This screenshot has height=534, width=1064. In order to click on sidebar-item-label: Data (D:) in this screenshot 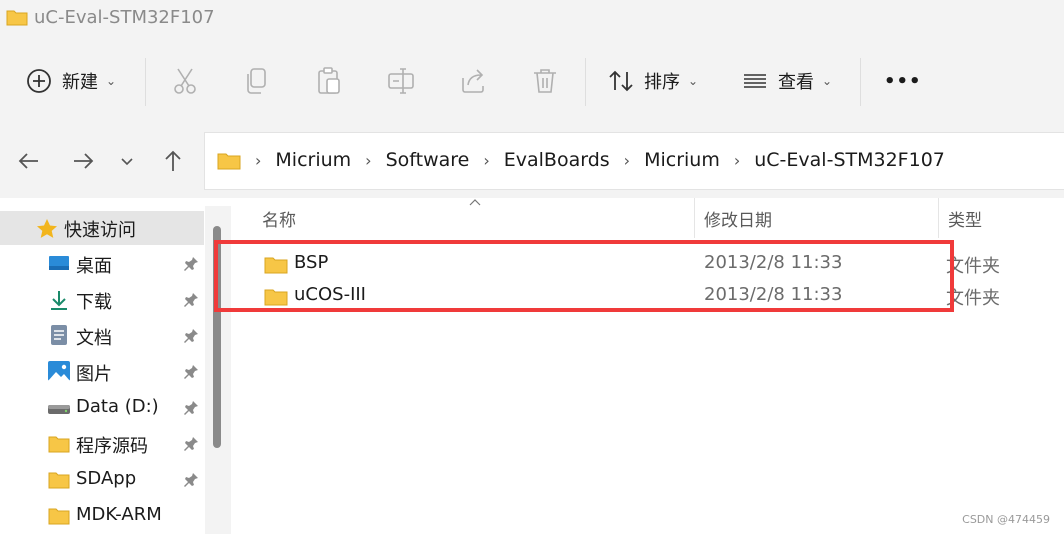, I will do `click(117, 406)`.